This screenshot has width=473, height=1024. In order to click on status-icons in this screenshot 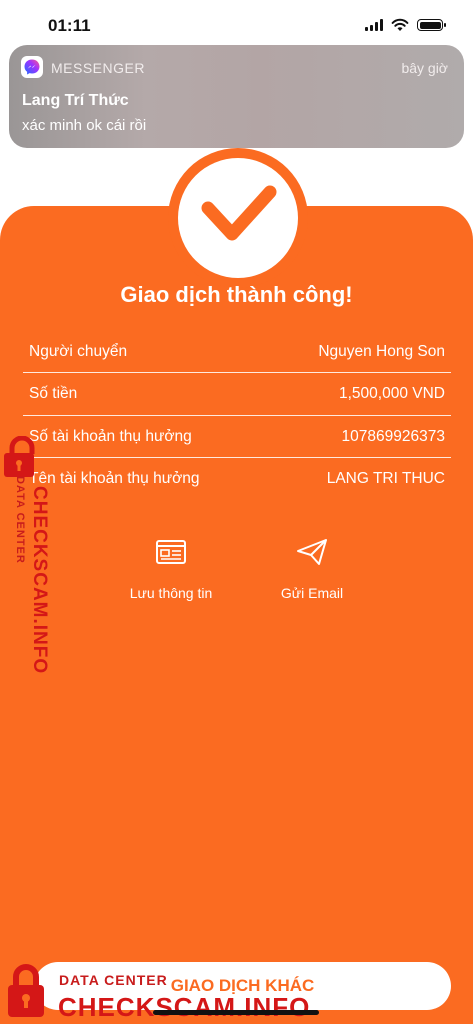, I will do `click(405, 25)`.